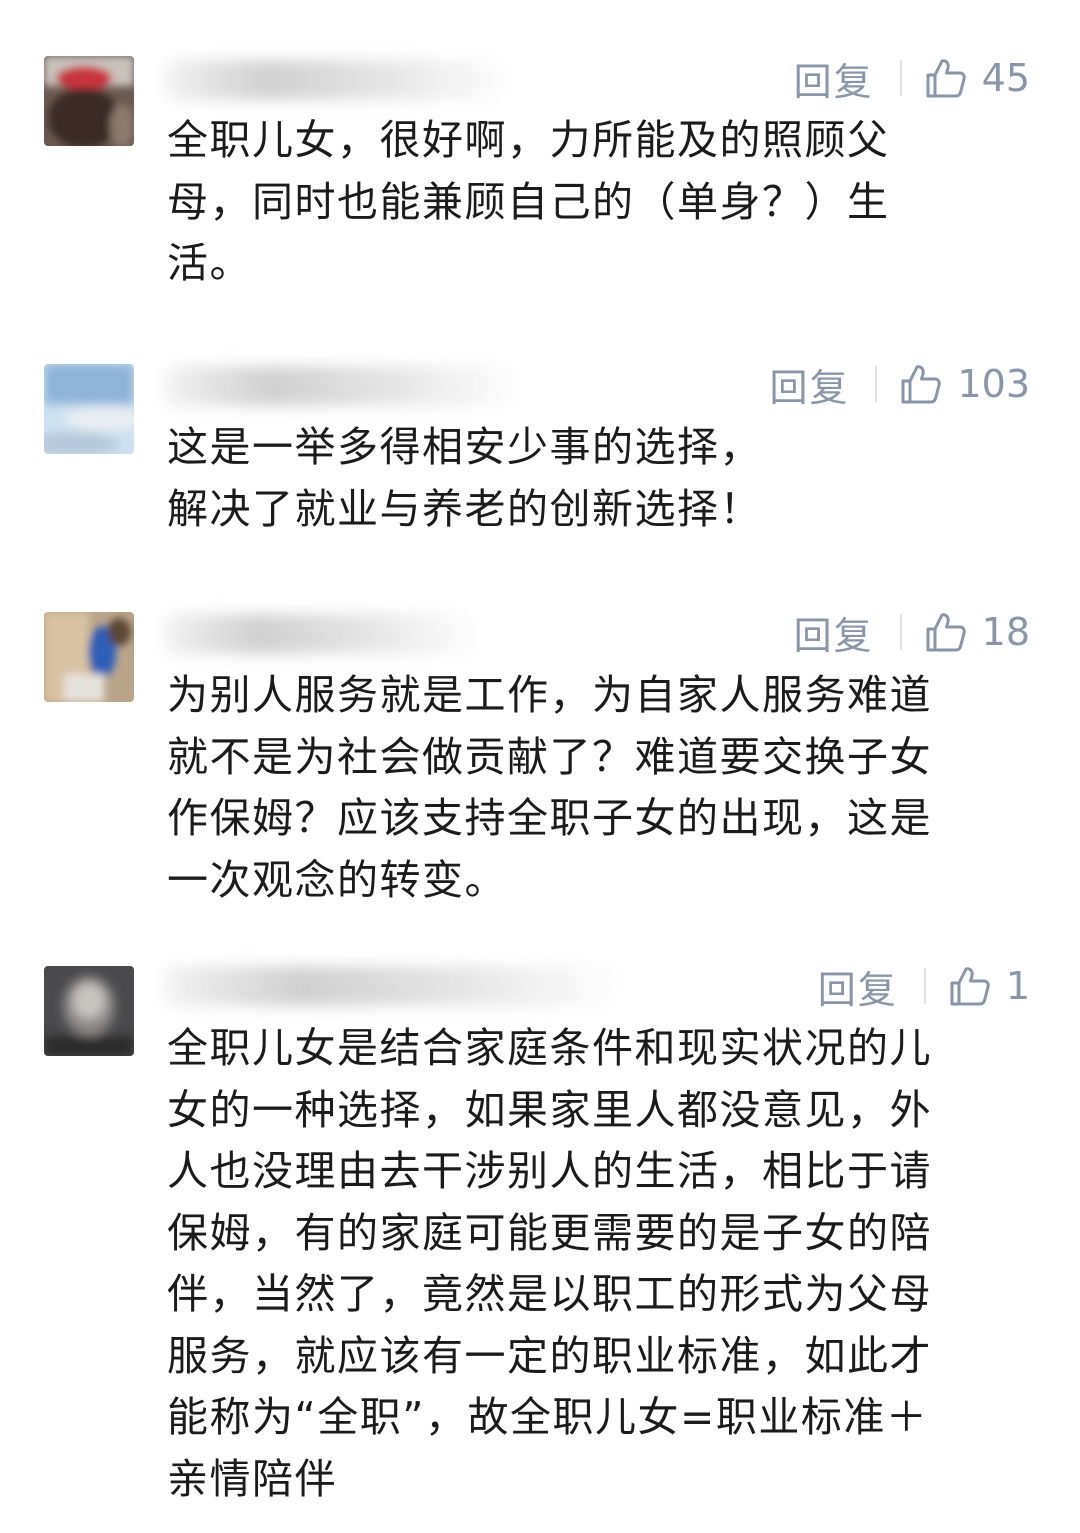  Describe the element at coordinates (1005, 632) in the screenshot. I see `like-count: 18` at that location.